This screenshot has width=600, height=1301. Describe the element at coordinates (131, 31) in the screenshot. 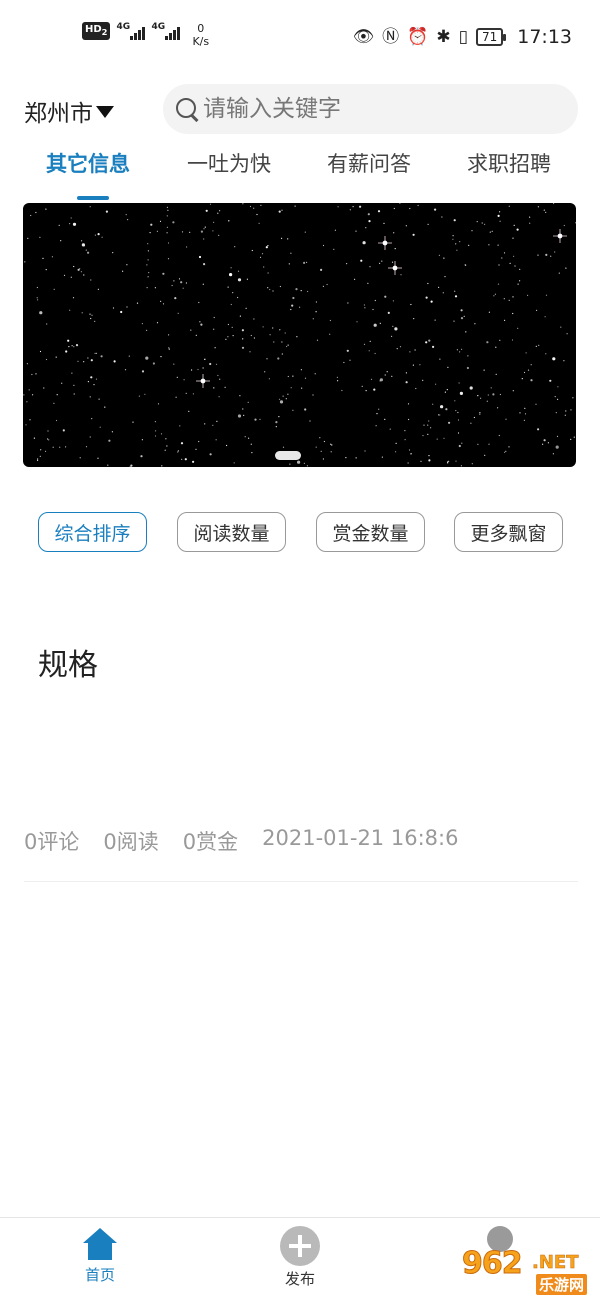

I see `signal-icon: 4G` at that location.